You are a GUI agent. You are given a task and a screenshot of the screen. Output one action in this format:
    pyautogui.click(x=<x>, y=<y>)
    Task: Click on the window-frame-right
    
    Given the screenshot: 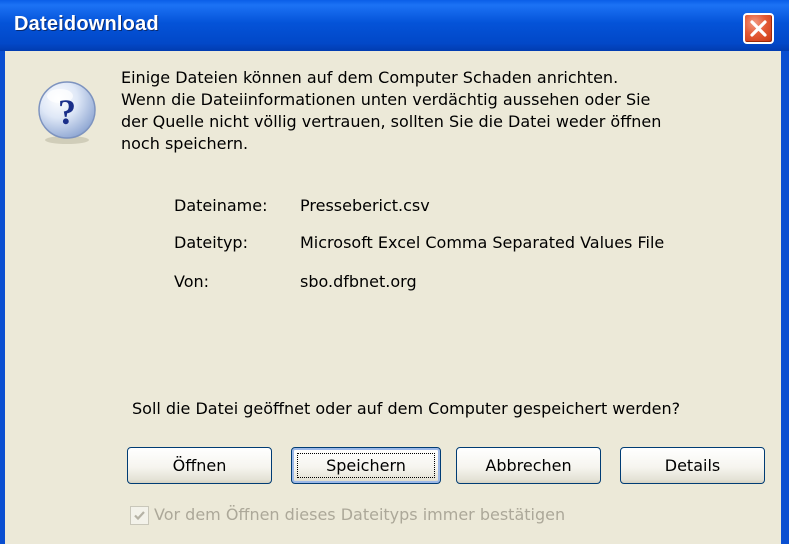 What is the action you would take?
    pyautogui.click(x=785, y=297)
    